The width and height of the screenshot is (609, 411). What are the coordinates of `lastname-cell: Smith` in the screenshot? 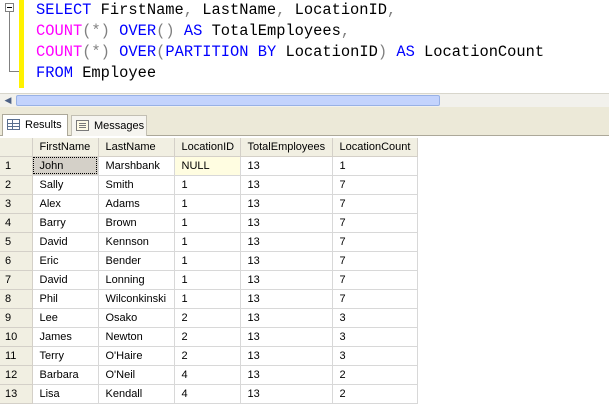 It's located at (136, 185).